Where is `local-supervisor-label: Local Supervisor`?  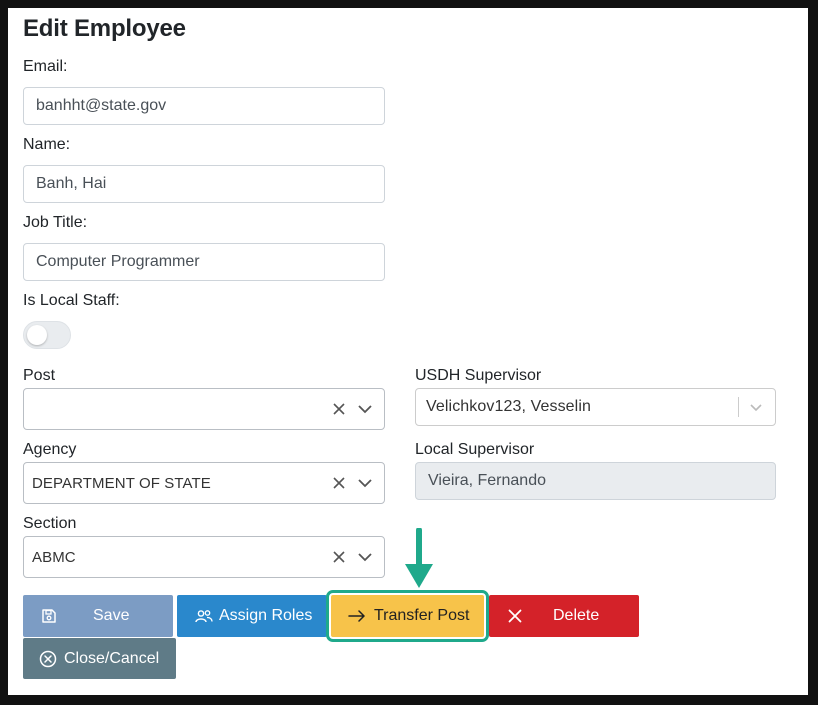 local-supervisor-label: Local Supervisor is located at coordinates (475, 449).